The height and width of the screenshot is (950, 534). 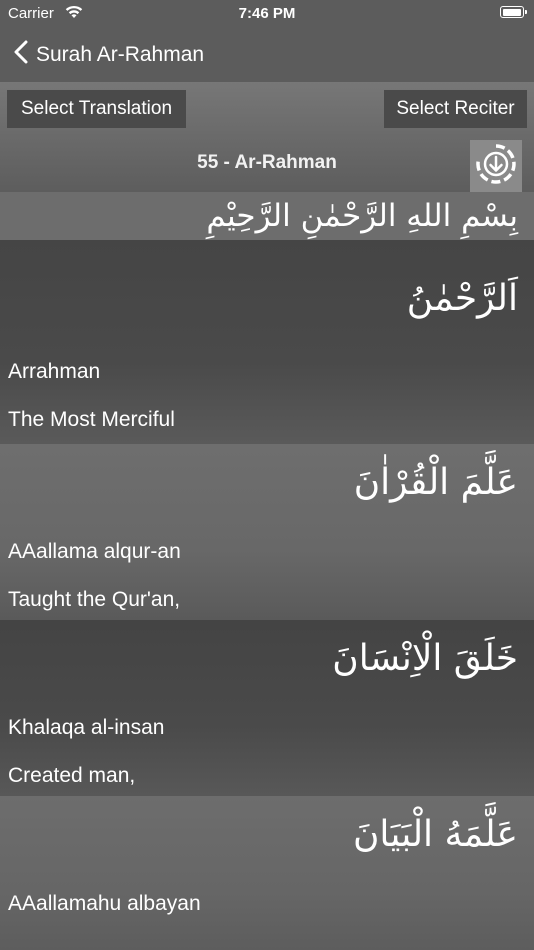 I want to click on back-button: Surah Ar-Rahman, so click(x=109, y=55).